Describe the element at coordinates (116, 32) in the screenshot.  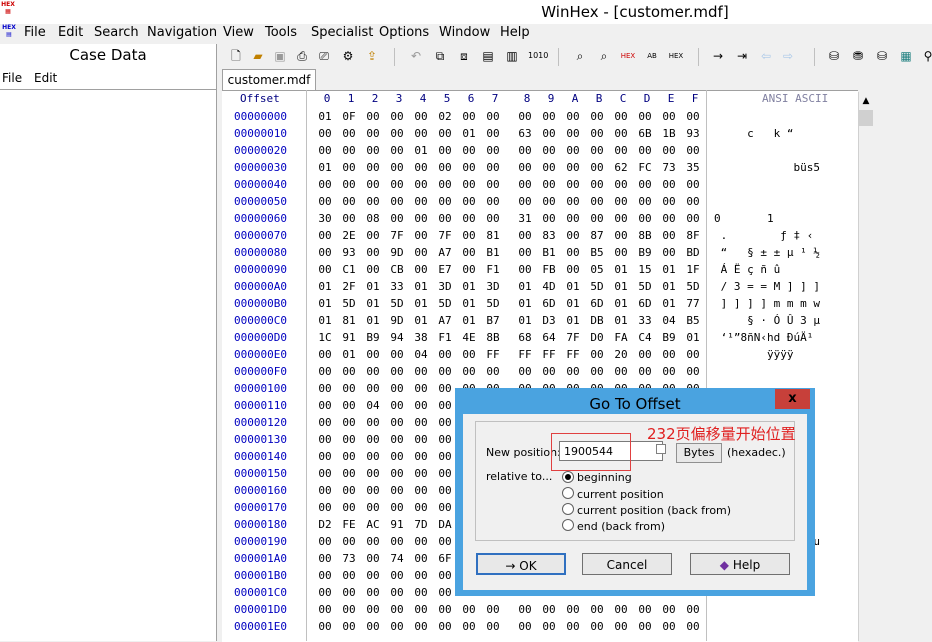
I see `menu-search: Search` at that location.